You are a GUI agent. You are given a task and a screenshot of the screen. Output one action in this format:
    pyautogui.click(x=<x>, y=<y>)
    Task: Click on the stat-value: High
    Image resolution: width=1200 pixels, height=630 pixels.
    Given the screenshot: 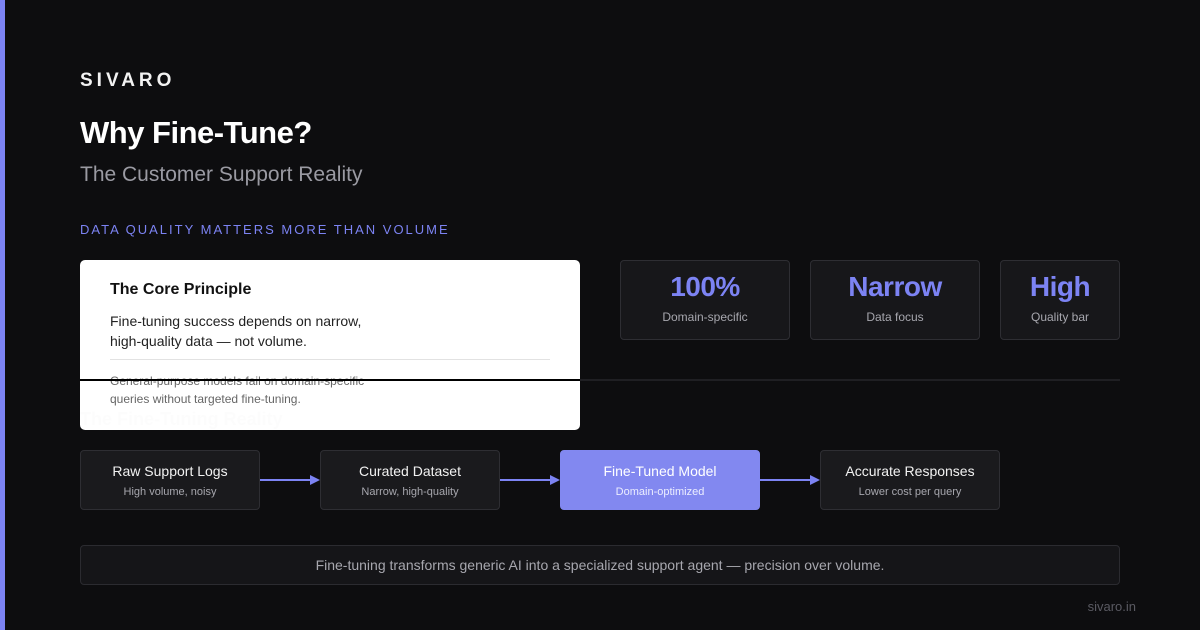 What is the action you would take?
    pyautogui.click(x=1060, y=286)
    